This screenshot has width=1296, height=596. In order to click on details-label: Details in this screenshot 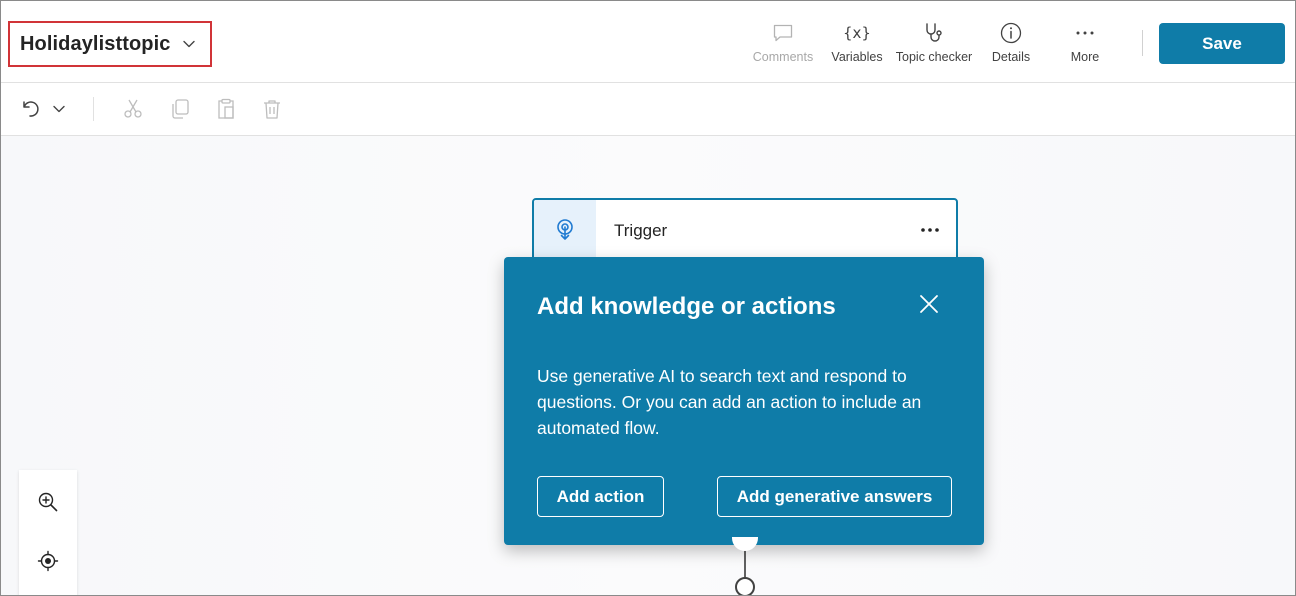, I will do `click(1011, 57)`.